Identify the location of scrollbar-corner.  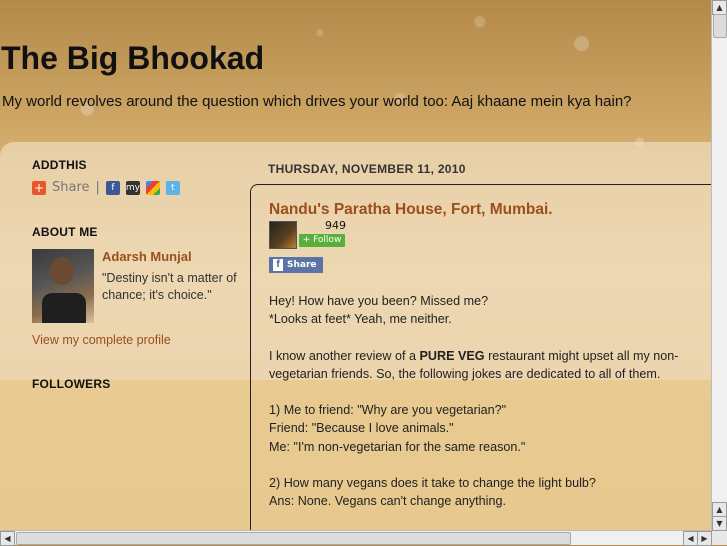
(719, 538).